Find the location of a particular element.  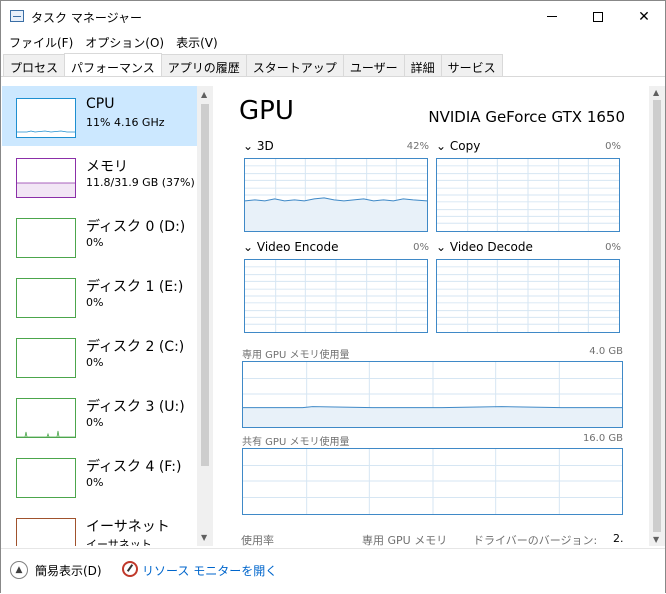

sidebar-item-disk-0: ディスク 0 (D:) 0% is located at coordinates (100, 236).